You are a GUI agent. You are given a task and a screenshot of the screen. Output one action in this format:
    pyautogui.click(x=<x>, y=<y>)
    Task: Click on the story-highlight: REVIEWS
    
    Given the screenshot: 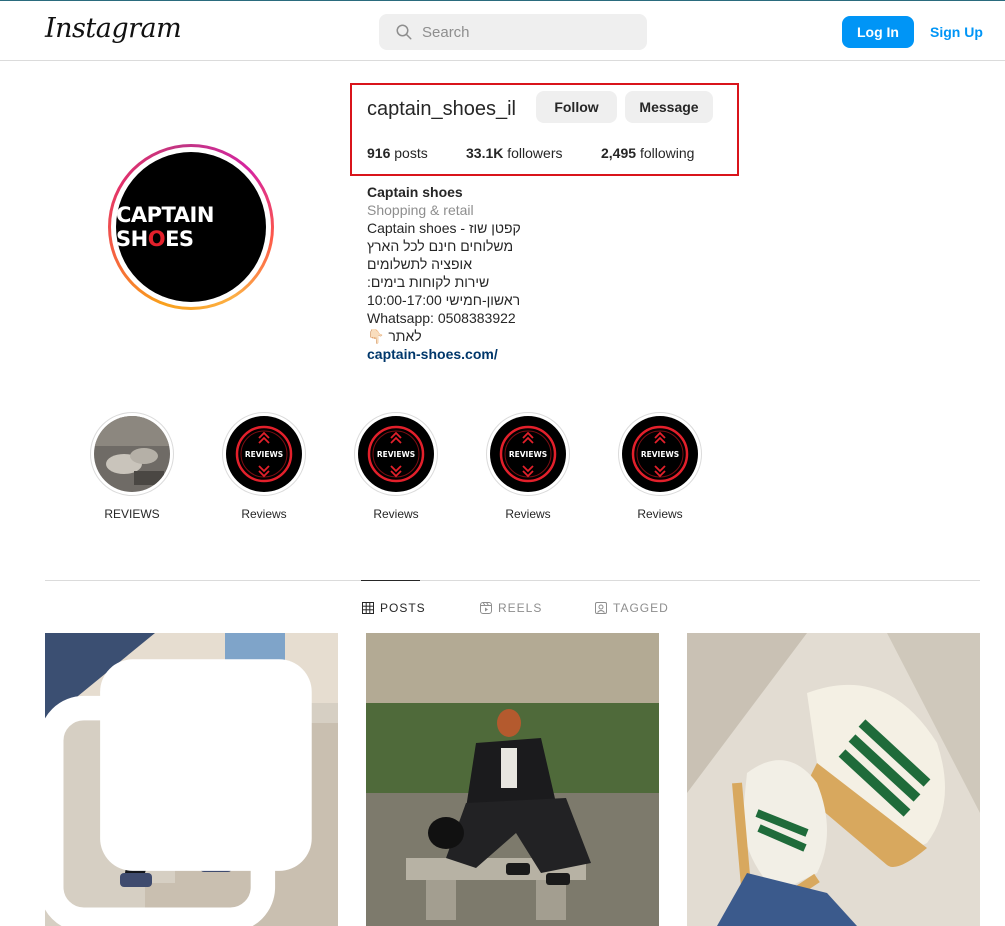 What is the action you would take?
    pyautogui.click(x=132, y=466)
    